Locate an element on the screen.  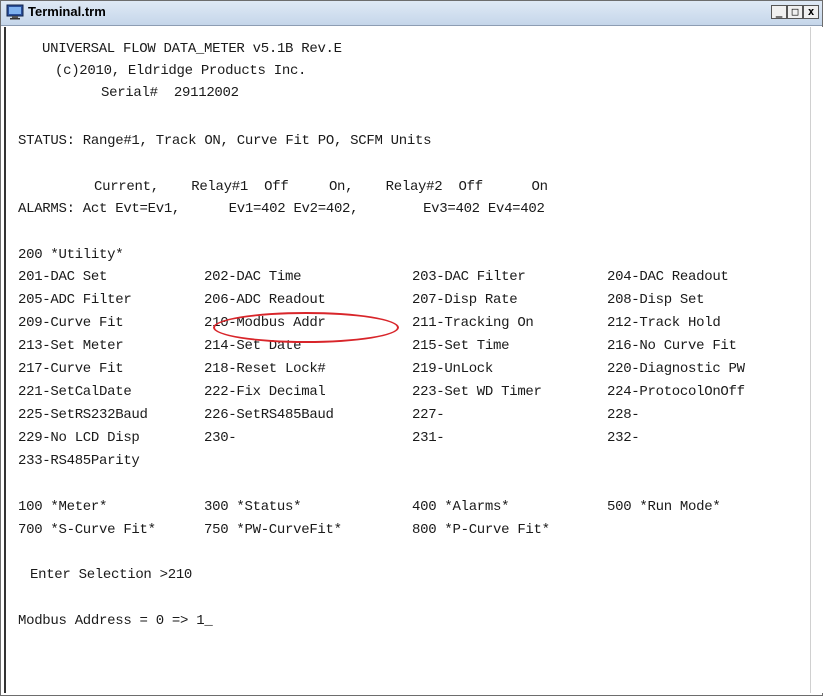
title-bar: Terminal.trm _ □ x is located at coordinates (411, 13).